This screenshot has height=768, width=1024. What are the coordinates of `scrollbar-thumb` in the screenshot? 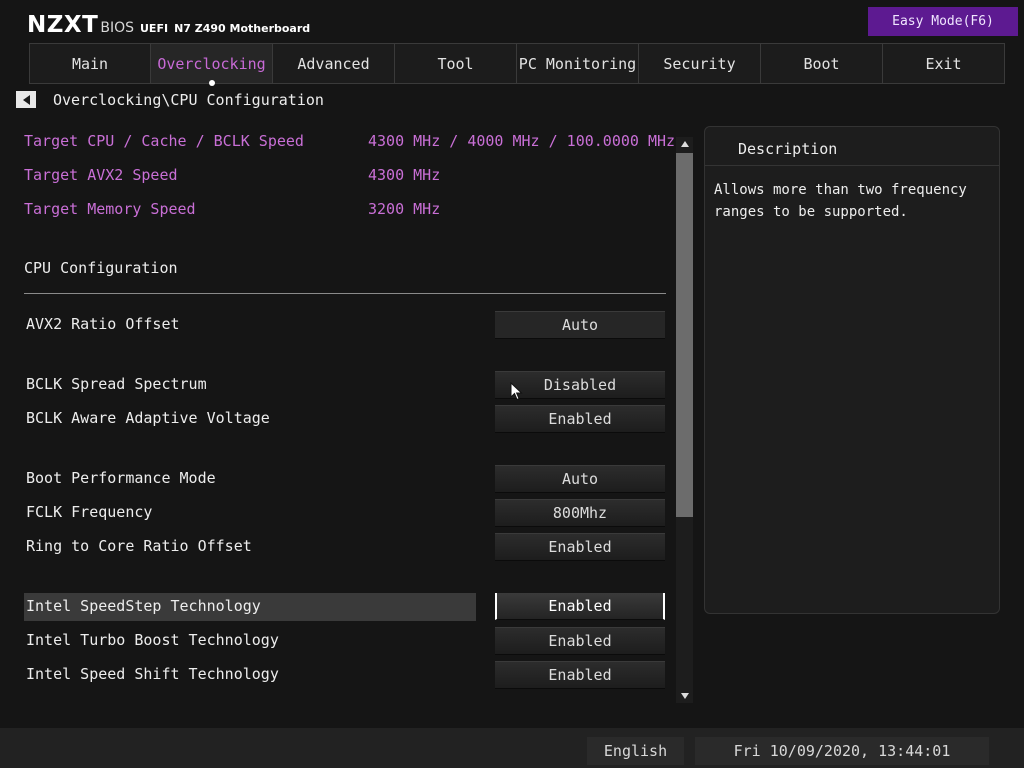 It's located at (684, 335).